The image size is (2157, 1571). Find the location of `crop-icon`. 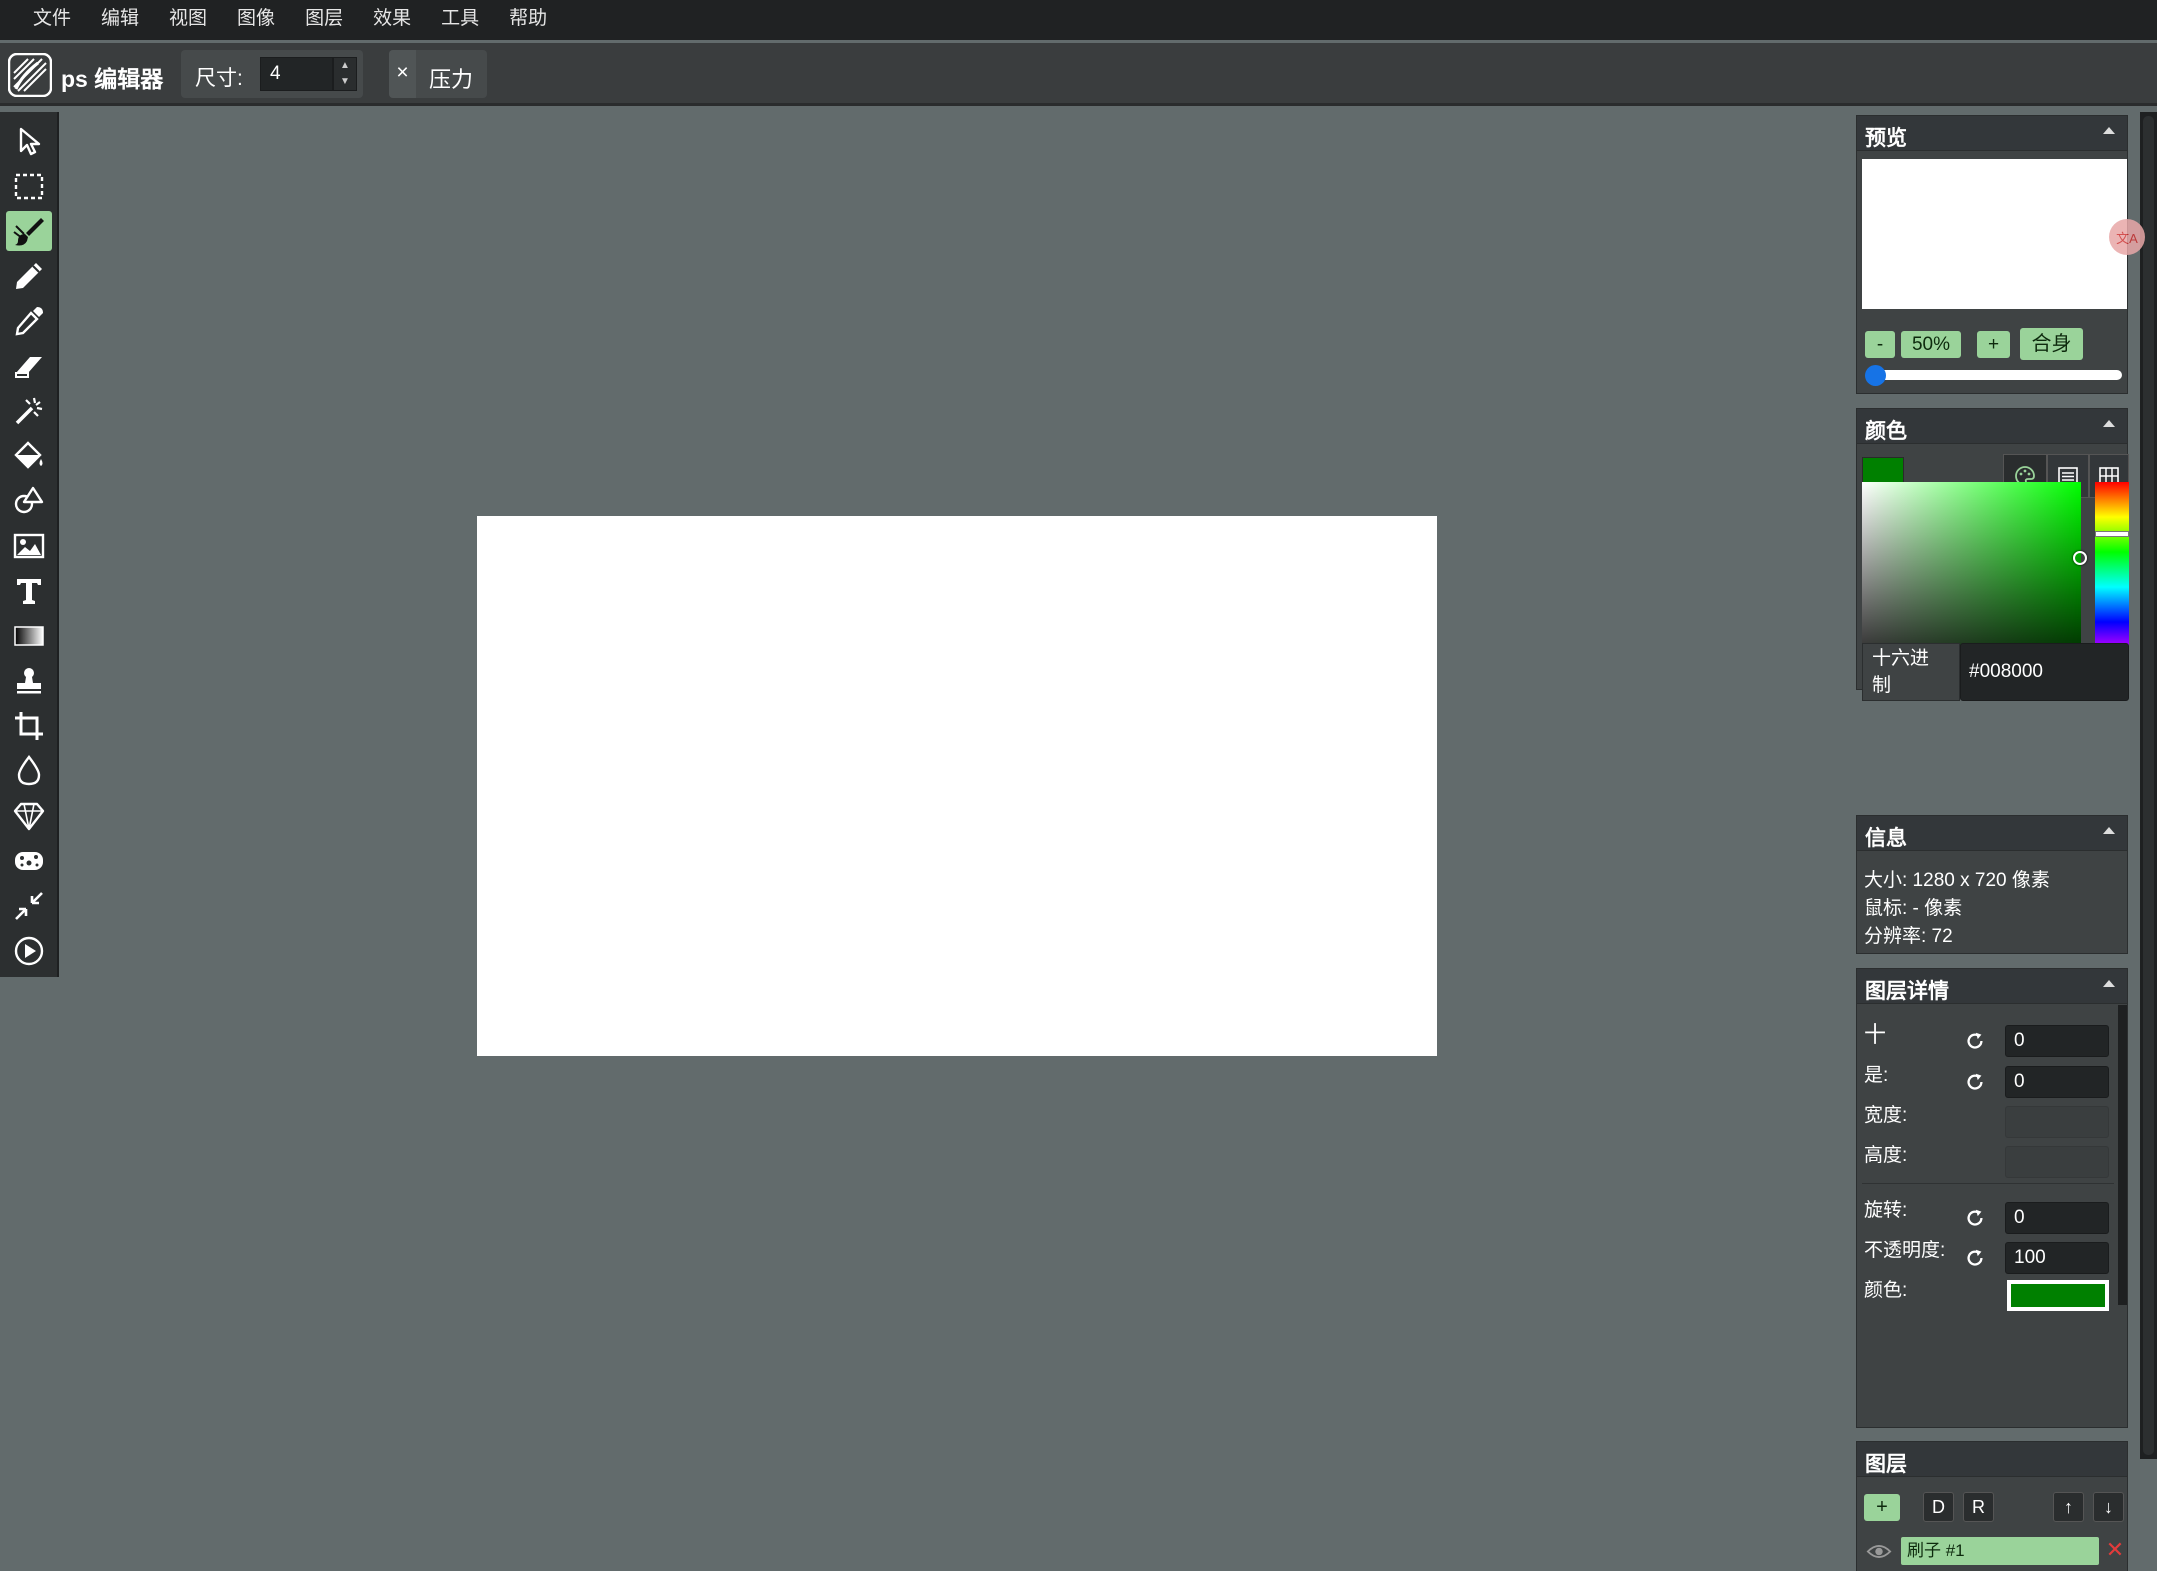

crop-icon is located at coordinates (29, 726).